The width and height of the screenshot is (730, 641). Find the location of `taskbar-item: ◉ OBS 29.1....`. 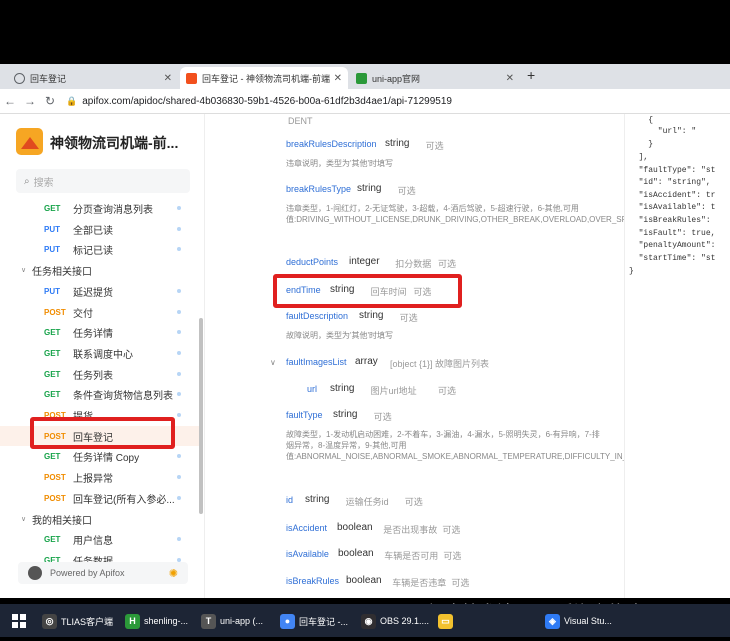

taskbar-item: ◉ OBS 29.1.... is located at coordinates (395, 621).